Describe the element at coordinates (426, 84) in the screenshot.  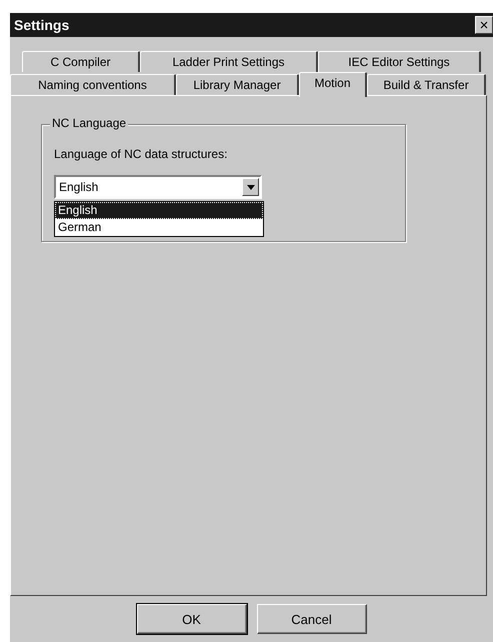
I see `tab: Build & Transfer` at that location.